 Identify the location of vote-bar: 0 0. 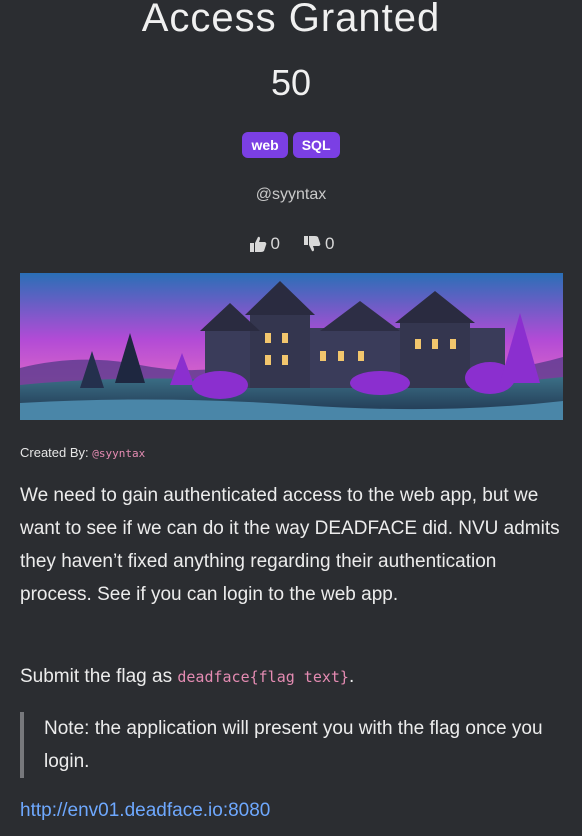
(291, 244).